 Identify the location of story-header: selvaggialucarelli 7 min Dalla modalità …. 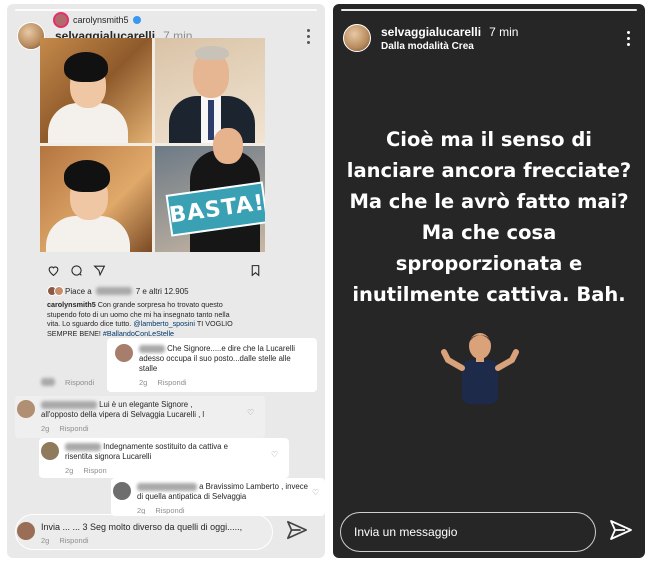
(489, 38).